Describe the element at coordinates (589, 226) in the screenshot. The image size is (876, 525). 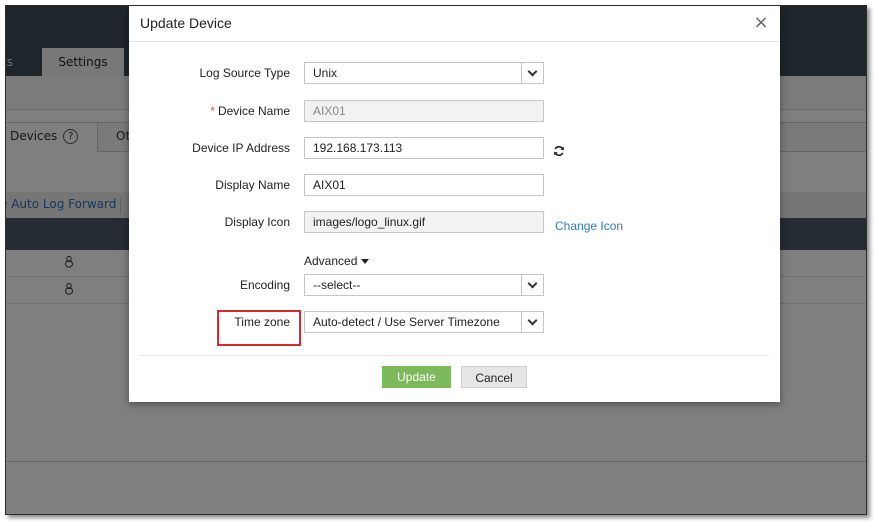
I see `change-icon-link: Change Icon` at that location.